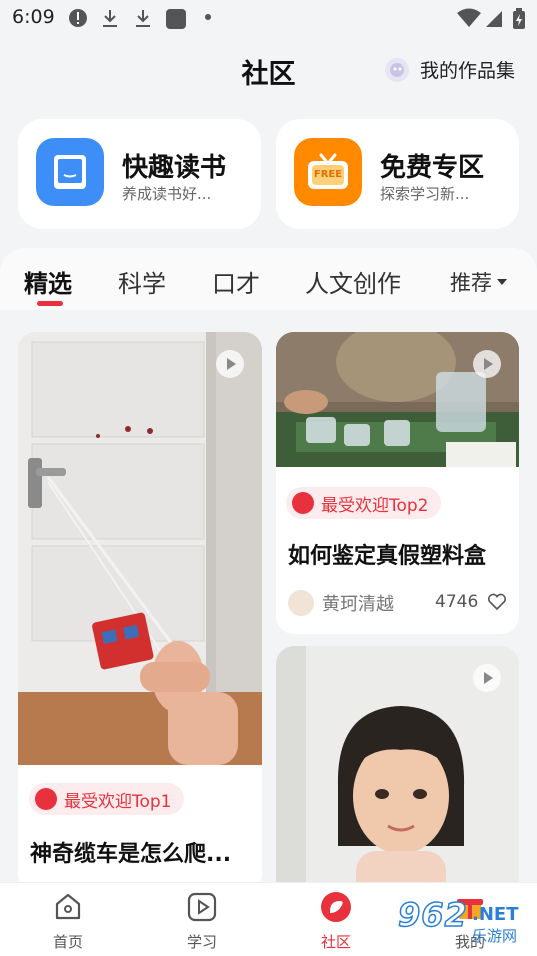  I want to click on play-square-icon, so click(202, 907).